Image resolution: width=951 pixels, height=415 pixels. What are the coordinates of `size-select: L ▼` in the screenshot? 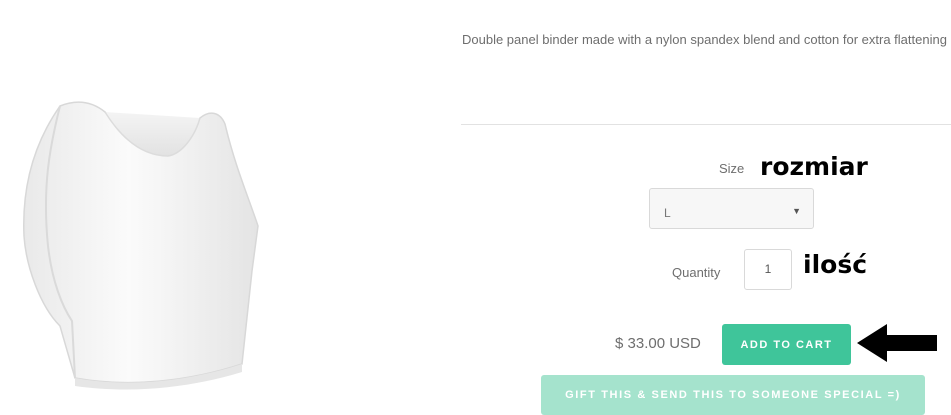 It's located at (731, 208).